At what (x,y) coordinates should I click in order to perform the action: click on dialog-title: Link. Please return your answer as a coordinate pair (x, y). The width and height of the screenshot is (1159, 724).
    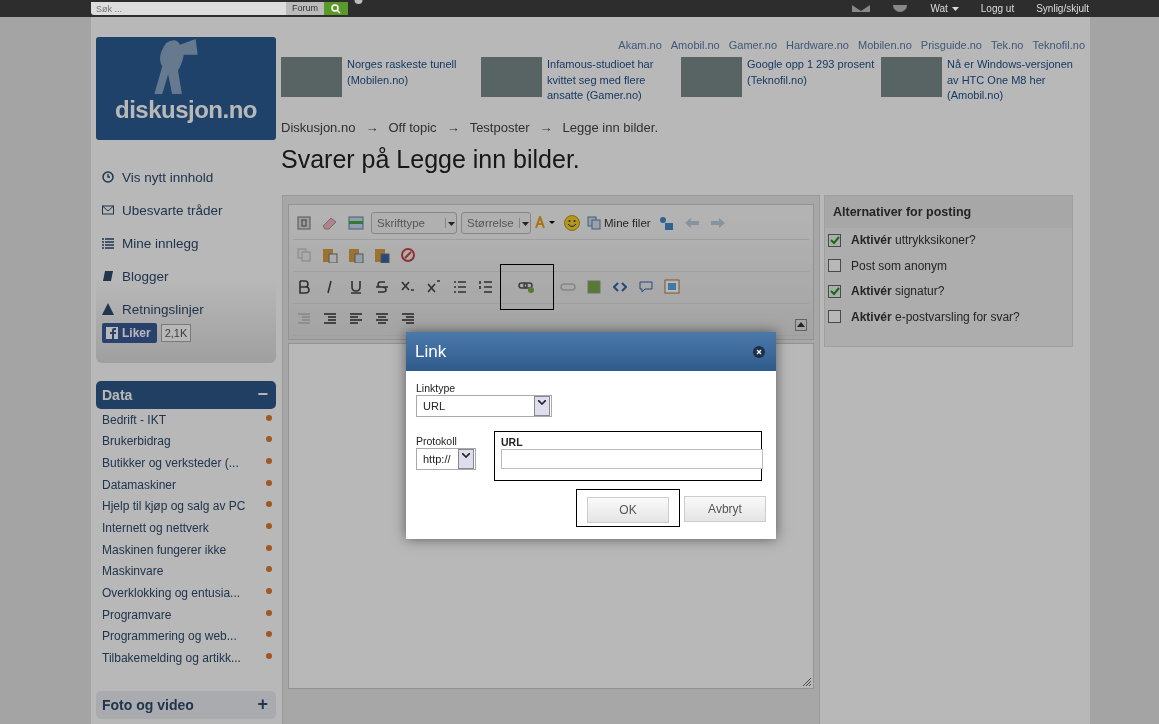
    Looking at the image, I should click on (431, 351).